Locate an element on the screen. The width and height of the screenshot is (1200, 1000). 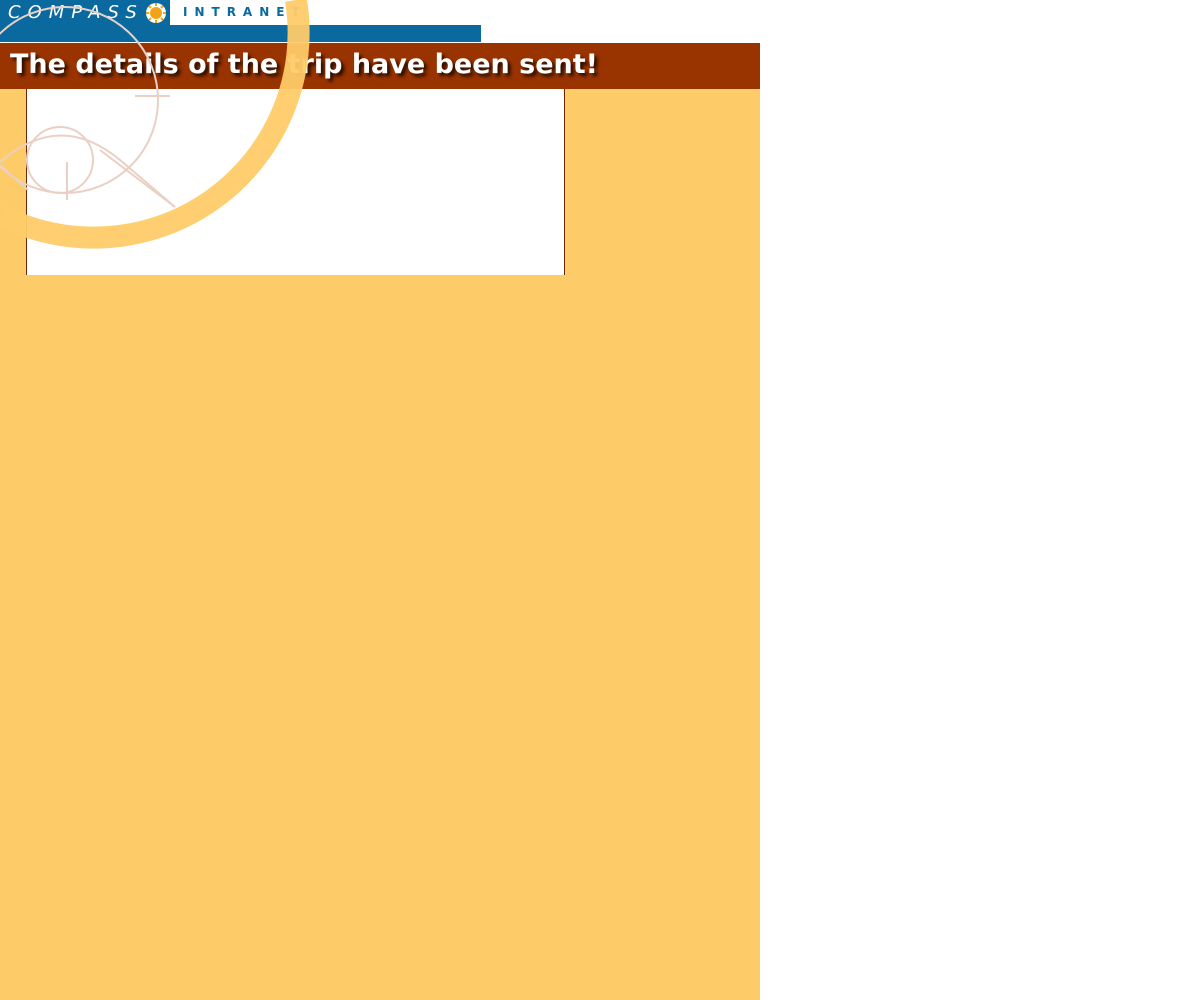
compass-sun-icon is located at coordinates (156, 13).